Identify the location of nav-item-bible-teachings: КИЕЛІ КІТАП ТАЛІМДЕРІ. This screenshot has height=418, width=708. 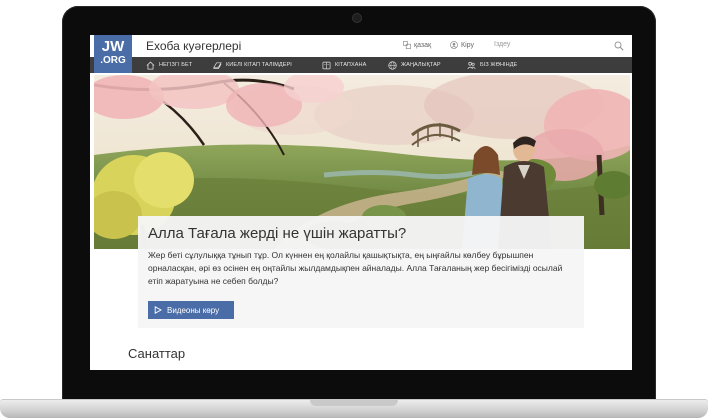
(252, 65).